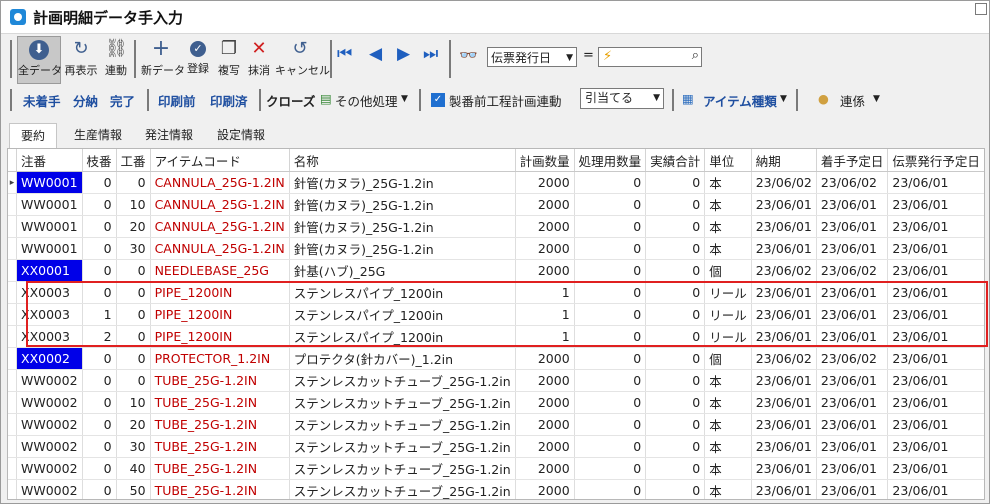  I want to click on table-cell: 50, so click(133, 489).